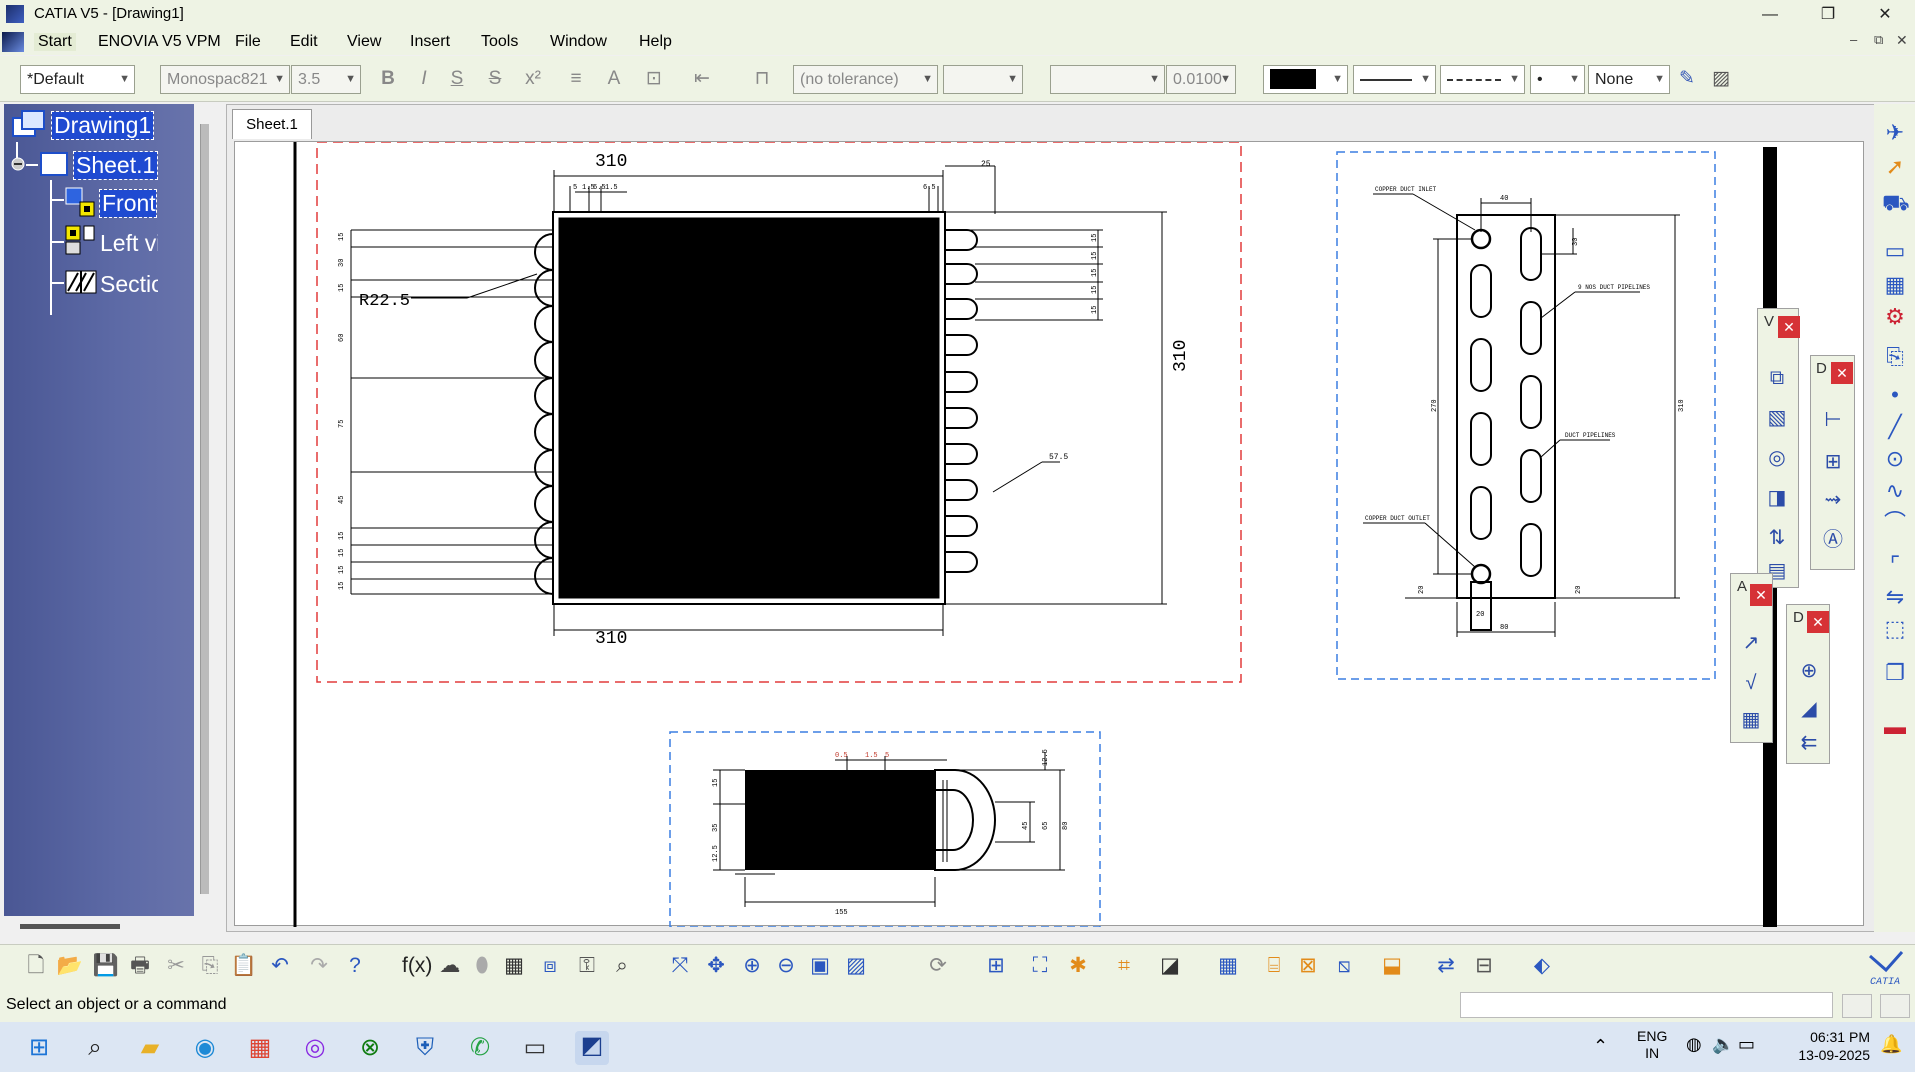 The width and height of the screenshot is (1915, 1072). What do you see at coordinates (820, 966) in the screenshot?
I see `zoom-area-icon: ▣` at bounding box center [820, 966].